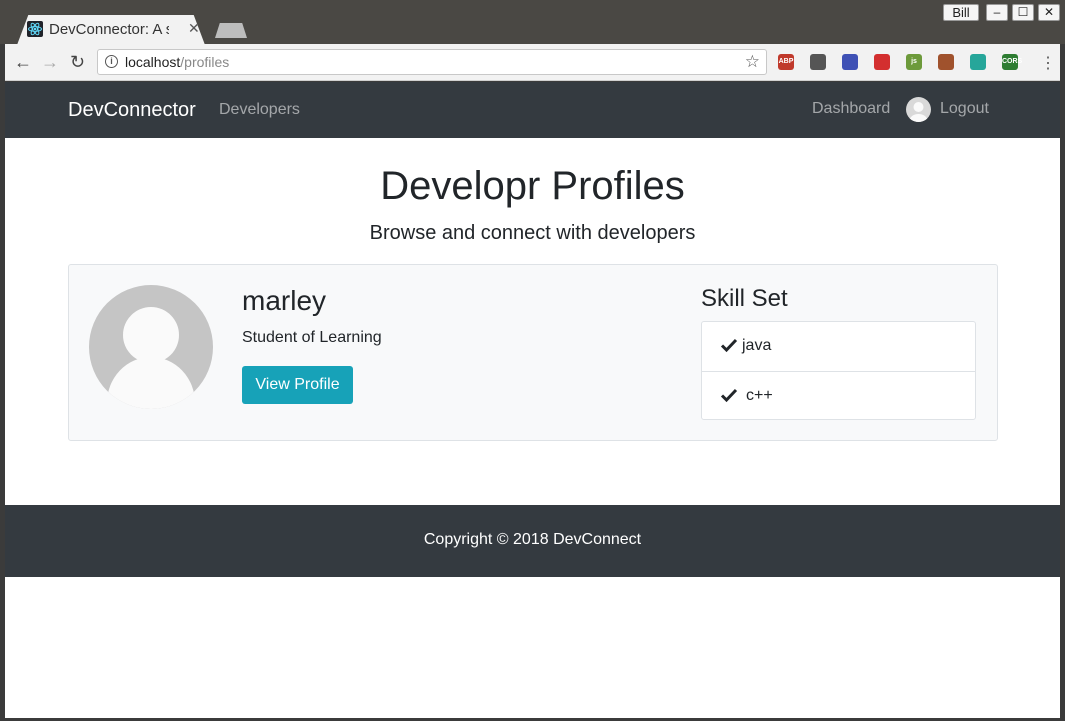 The image size is (1065, 721). I want to click on back-icon: ←, so click(23, 62).